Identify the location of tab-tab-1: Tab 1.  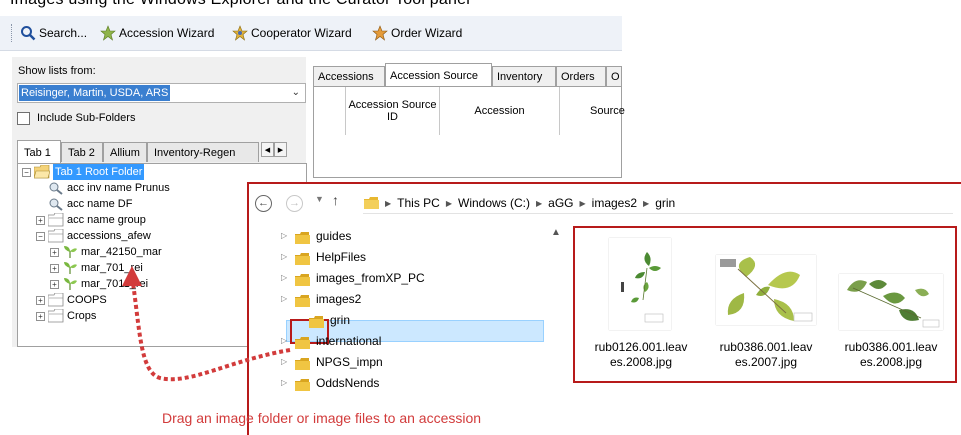
(39, 151).